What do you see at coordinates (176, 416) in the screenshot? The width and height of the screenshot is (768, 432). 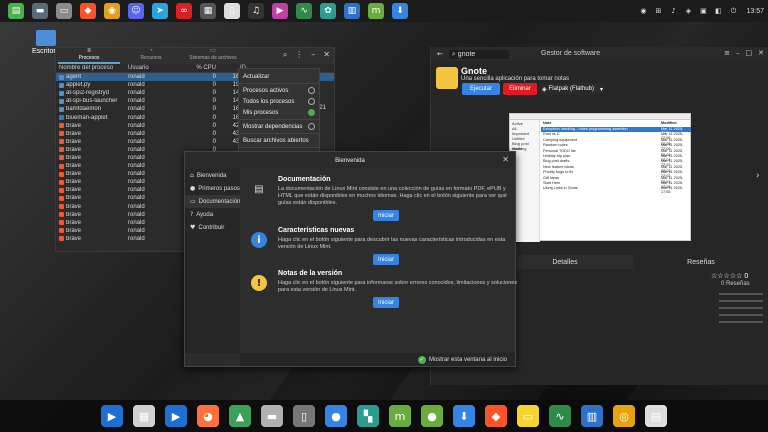 I see `media-icon: ▶` at bounding box center [176, 416].